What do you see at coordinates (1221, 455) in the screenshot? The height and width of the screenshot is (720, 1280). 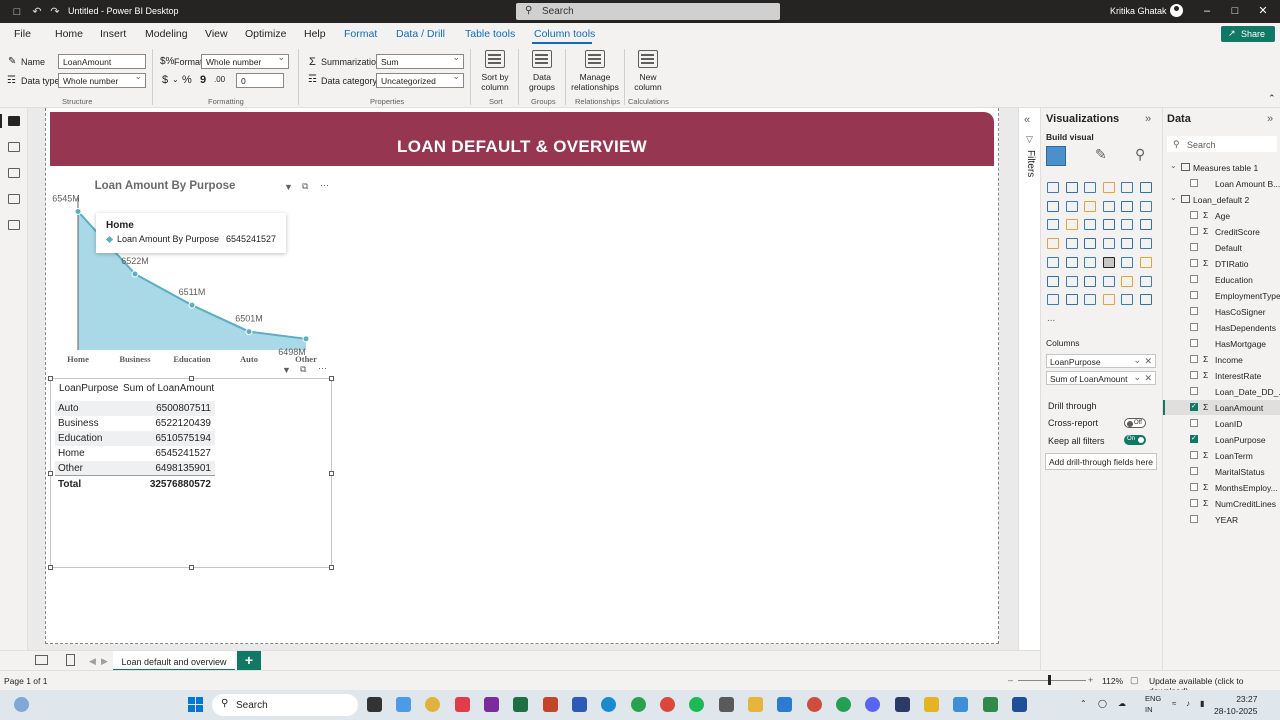 I see `field-item: Σ LoanTerm` at bounding box center [1221, 455].